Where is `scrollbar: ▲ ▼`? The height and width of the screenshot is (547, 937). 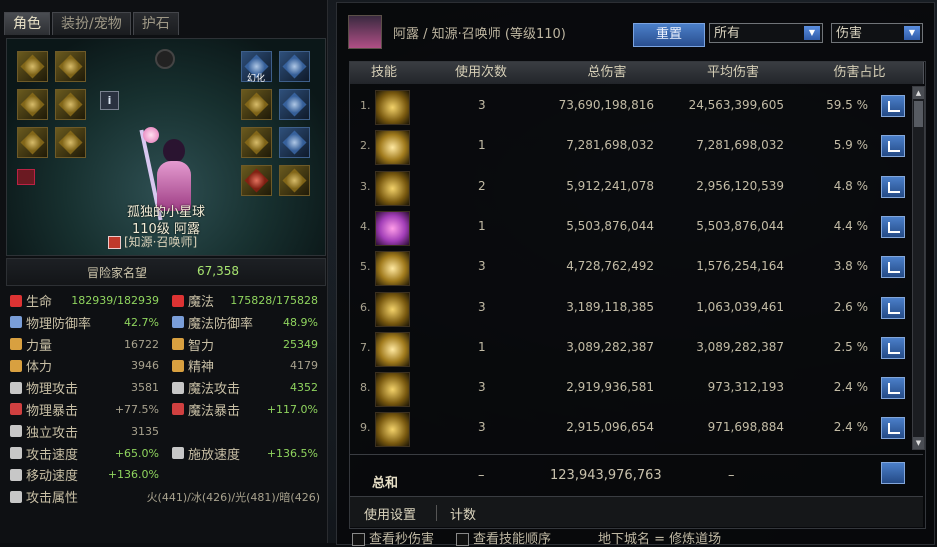
scrollbar: ▲ ▼ is located at coordinates (918, 268).